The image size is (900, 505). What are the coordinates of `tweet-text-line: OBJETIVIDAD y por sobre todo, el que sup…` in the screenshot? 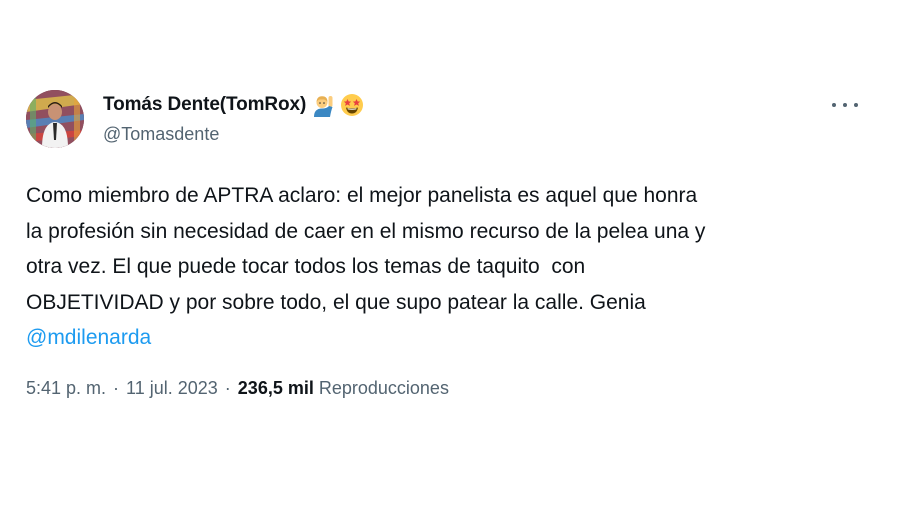 It's located at (336, 302).